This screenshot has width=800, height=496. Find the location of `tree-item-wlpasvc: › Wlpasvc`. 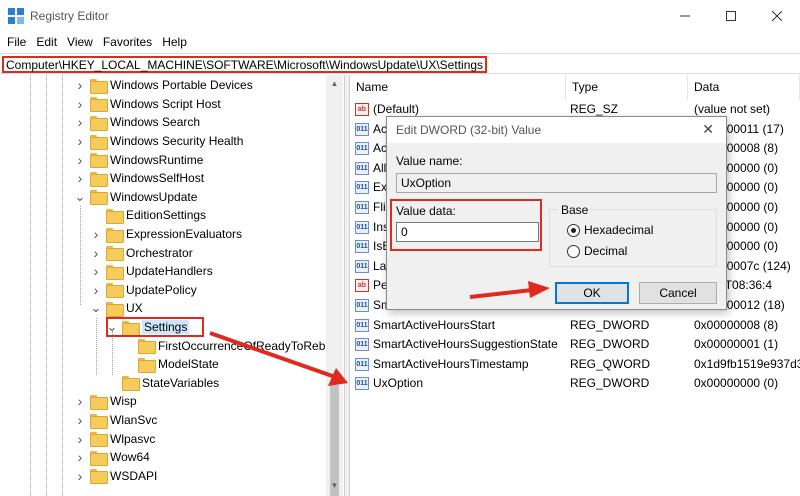

tree-item-wlpasvc: › Wlpasvc is located at coordinates (114, 438).